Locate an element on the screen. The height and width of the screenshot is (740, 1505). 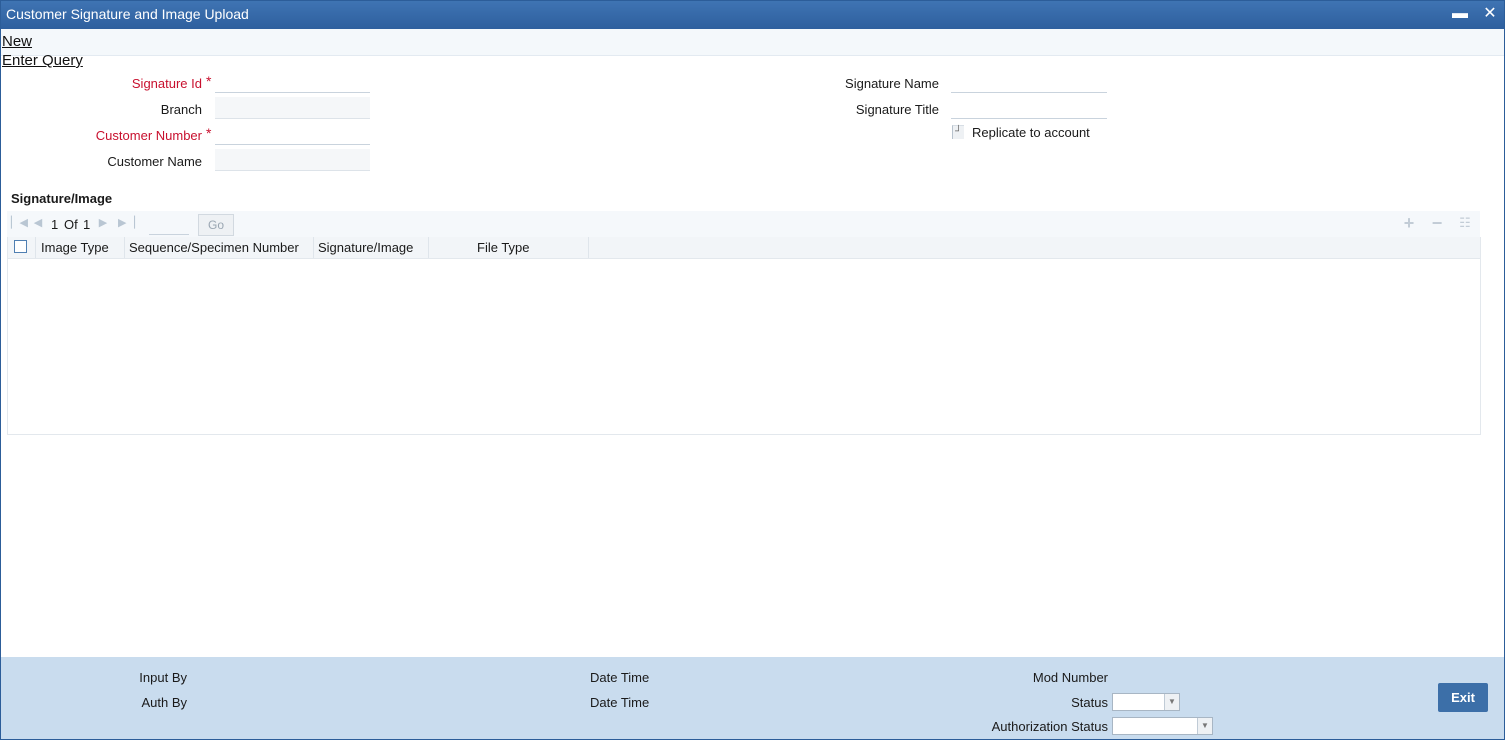
delete-row-icon: − is located at coordinates (1437, 223).